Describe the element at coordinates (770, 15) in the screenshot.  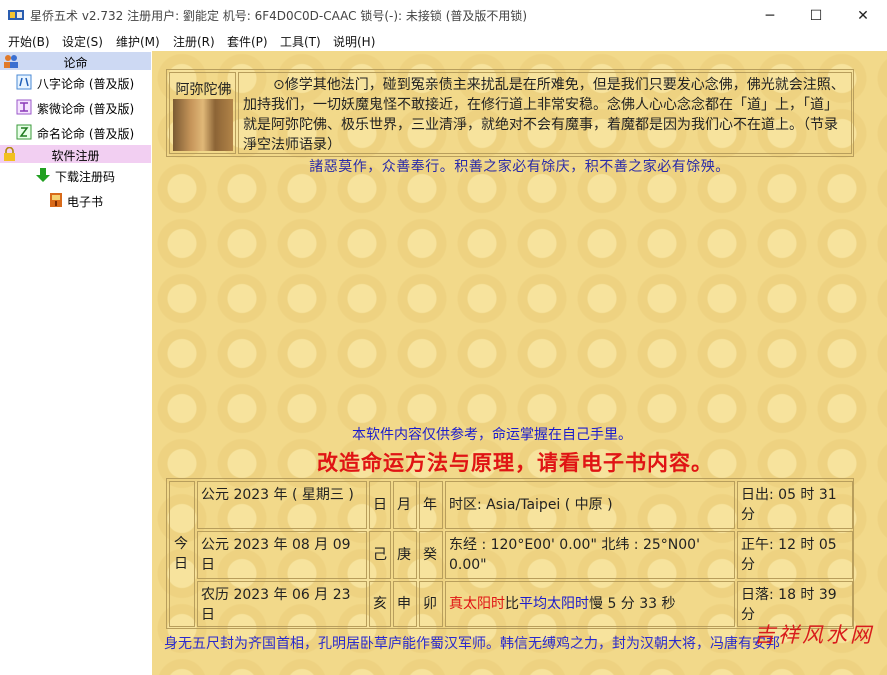
I see `minimize-button: ─` at that location.